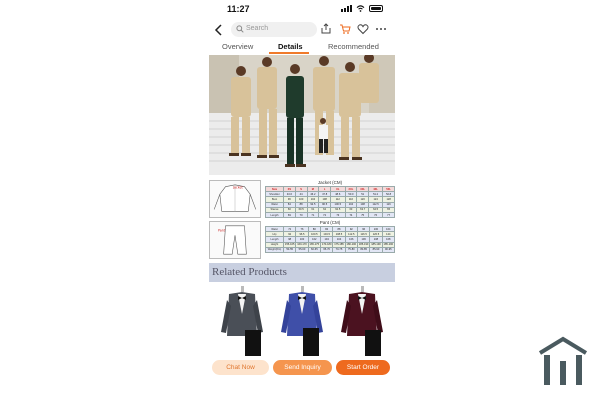 The width and height of the screenshot is (600, 395). Describe the element at coordinates (376, 249) in the screenshot. I see `pant-cell: 85-90` at that location.